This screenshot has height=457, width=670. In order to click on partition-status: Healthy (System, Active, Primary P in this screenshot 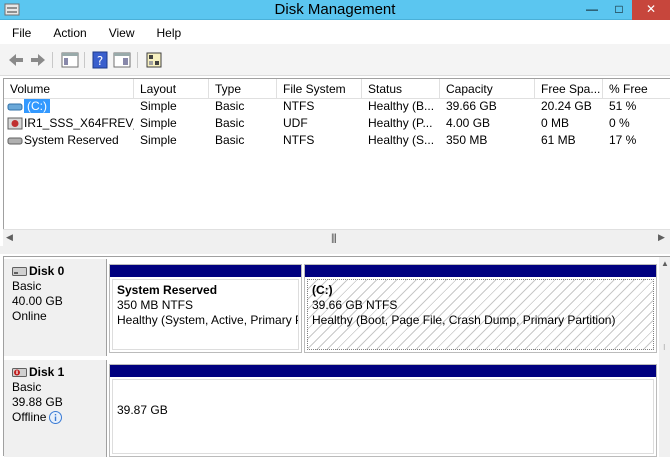, I will do `click(208, 320)`.